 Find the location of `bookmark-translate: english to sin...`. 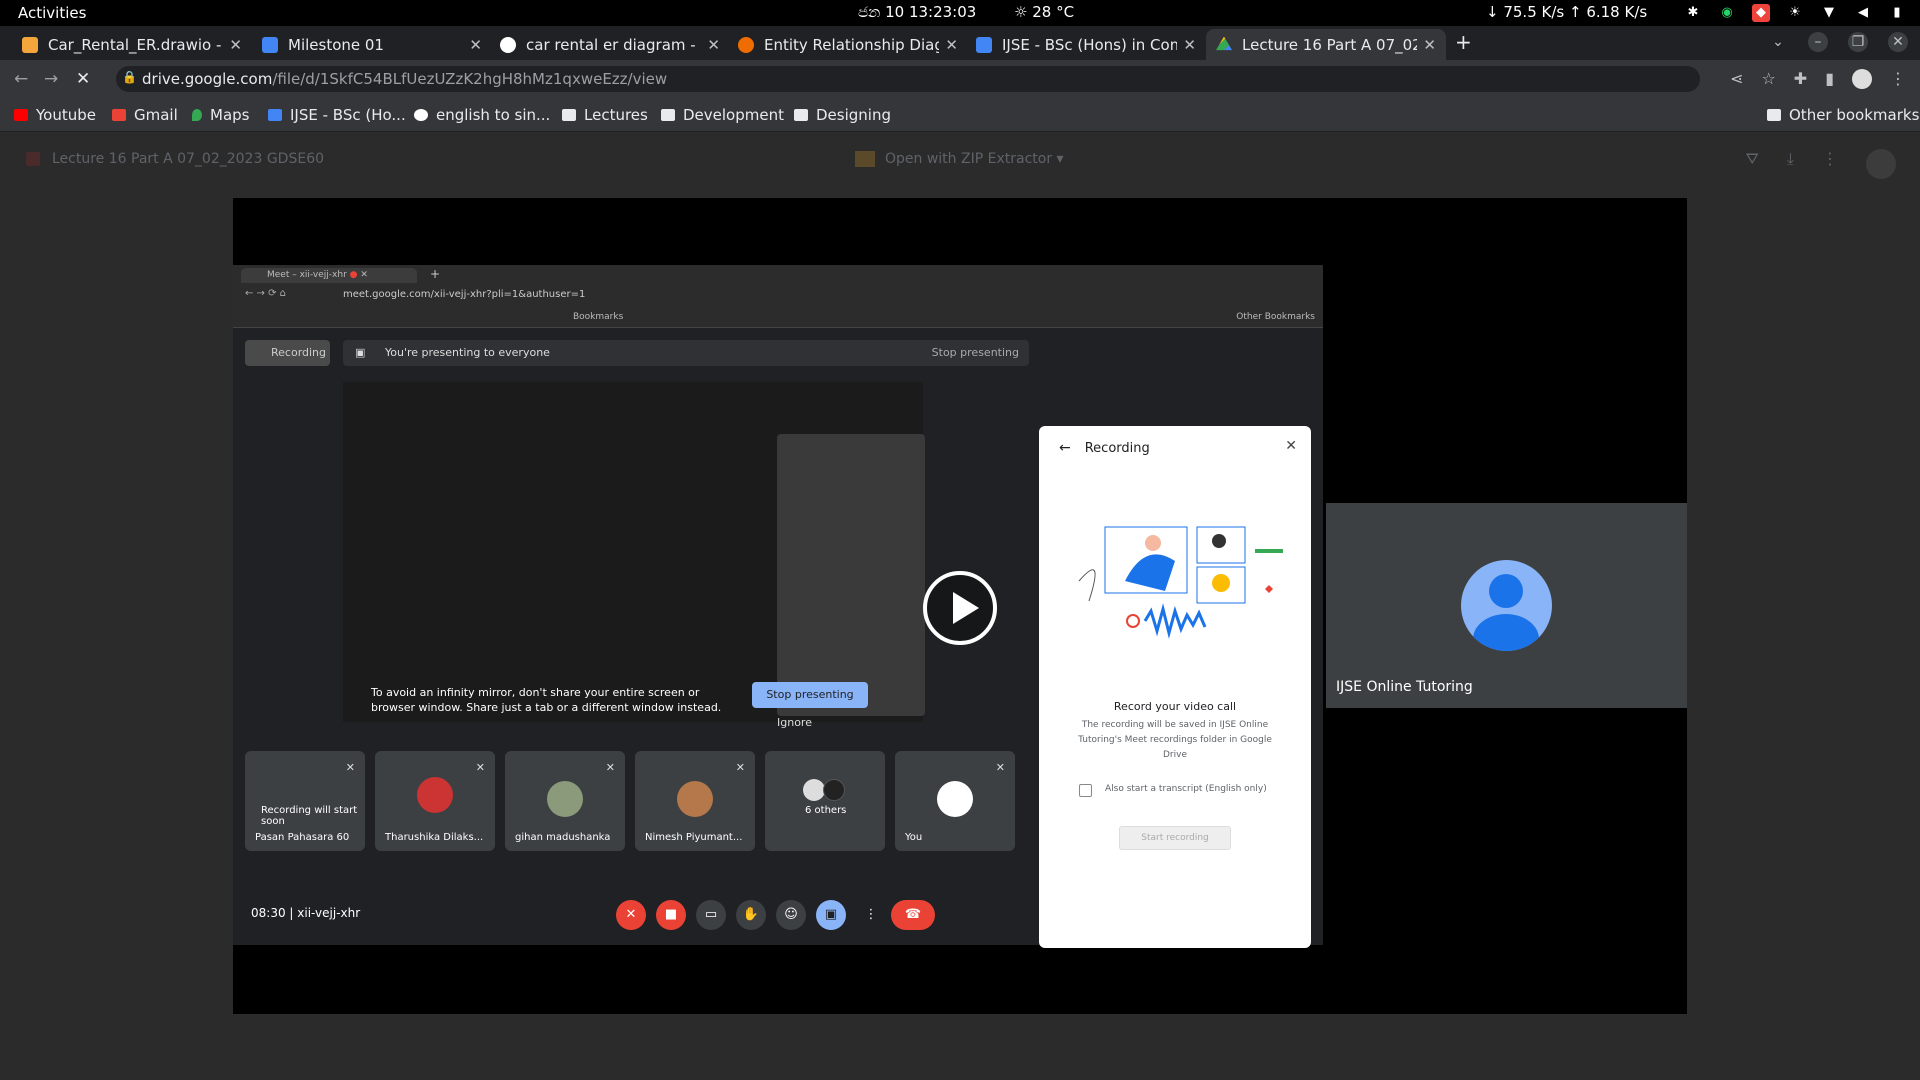

bookmark-translate: english to sin... is located at coordinates (482, 115).